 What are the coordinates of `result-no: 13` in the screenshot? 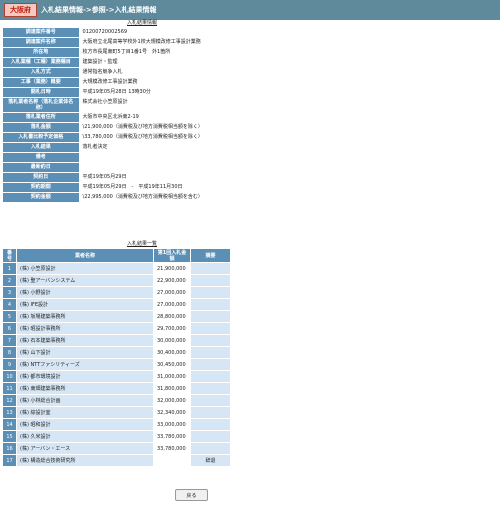 It's located at (9, 412).